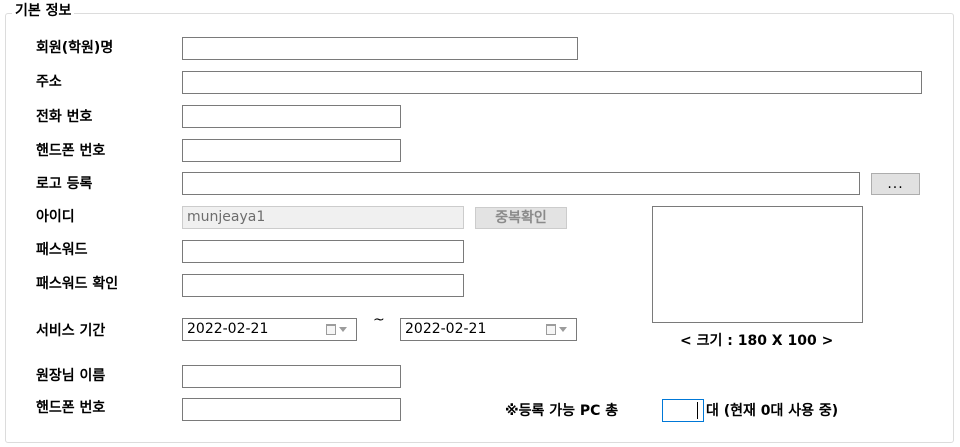  Describe the element at coordinates (228, 329) in the screenshot. I see `service-start-date-value: 2022-02-21` at that location.